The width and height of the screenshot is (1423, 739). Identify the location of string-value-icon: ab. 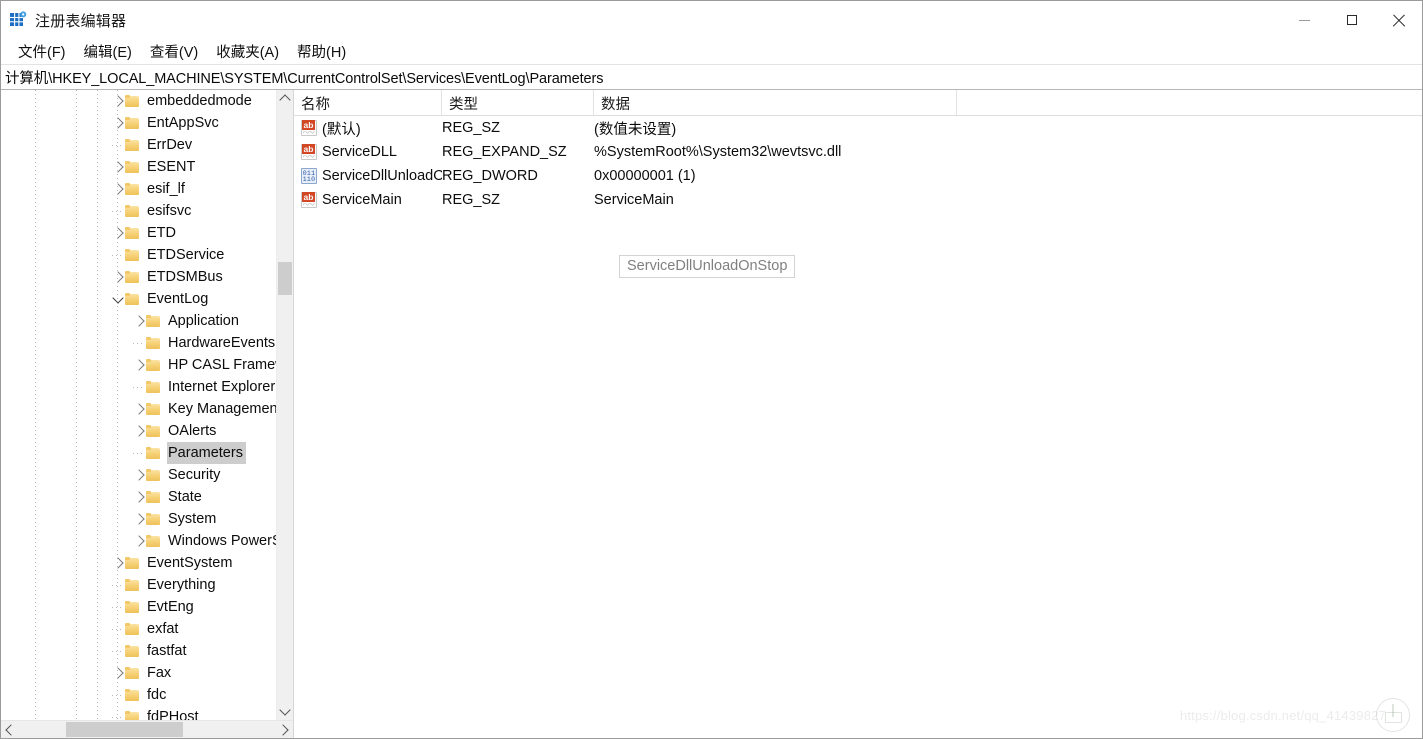
(309, 152).